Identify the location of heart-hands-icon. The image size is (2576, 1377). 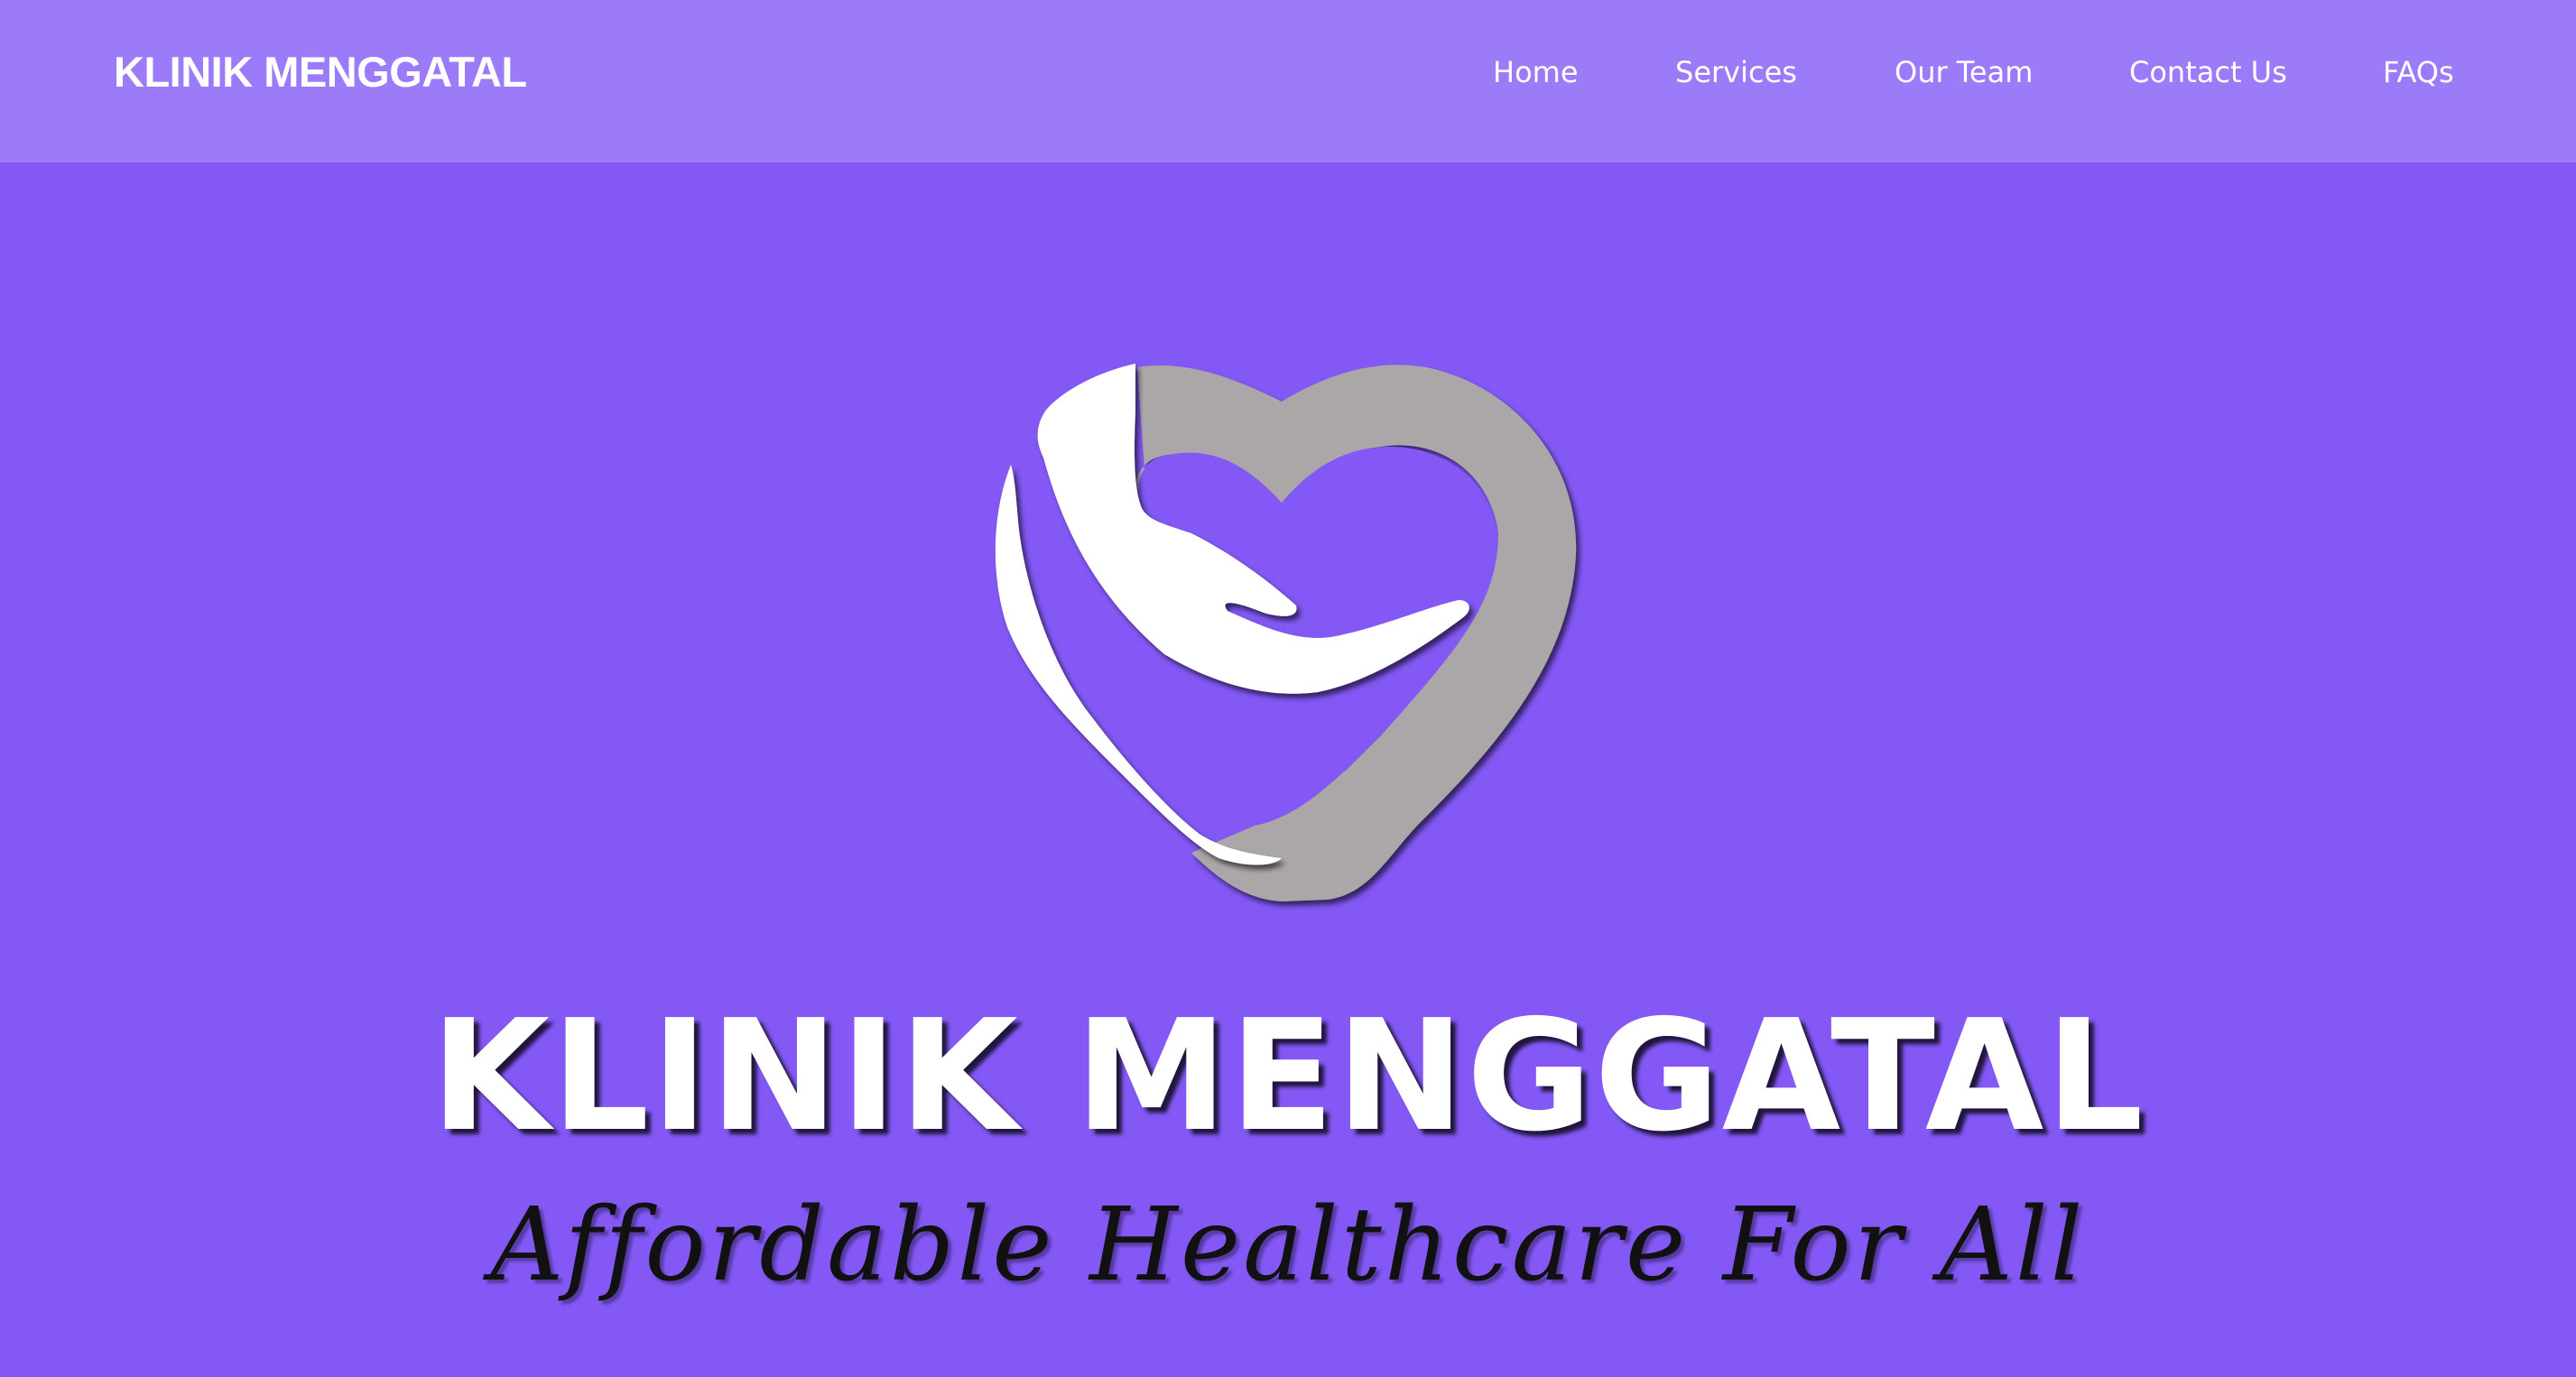
(1286, 633).